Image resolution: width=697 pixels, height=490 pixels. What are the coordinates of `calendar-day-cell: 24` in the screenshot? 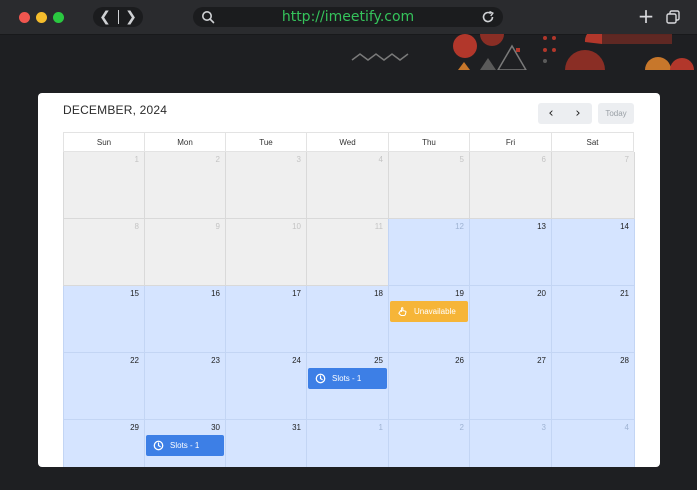 It's located at (266, 386).